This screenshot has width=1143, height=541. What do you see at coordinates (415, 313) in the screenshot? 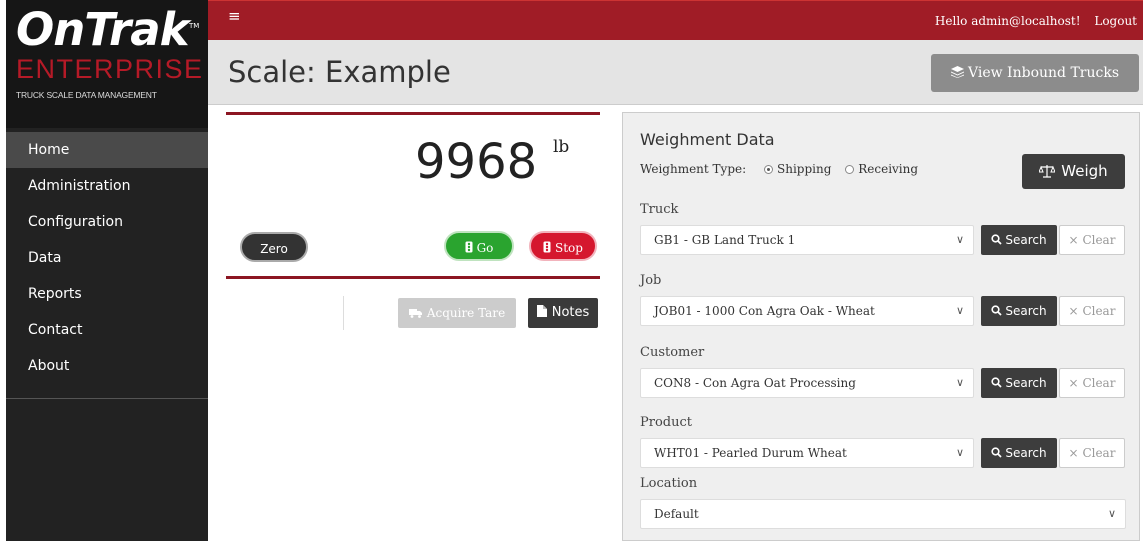
I see `truck-icon` at bounding box center [415, 313].